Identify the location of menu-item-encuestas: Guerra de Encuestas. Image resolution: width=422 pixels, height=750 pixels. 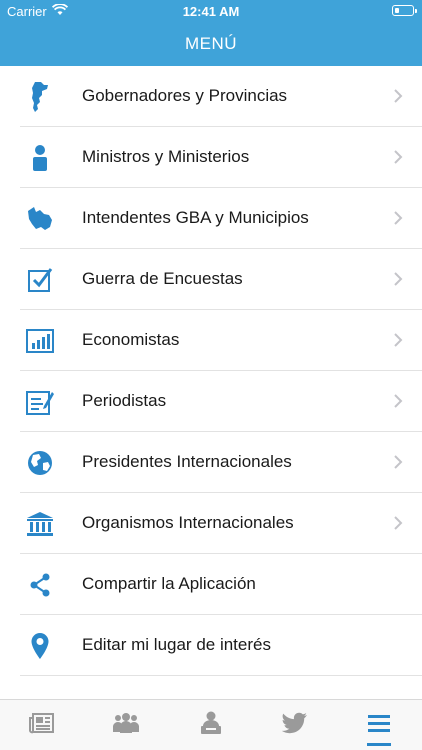
(211, 279).